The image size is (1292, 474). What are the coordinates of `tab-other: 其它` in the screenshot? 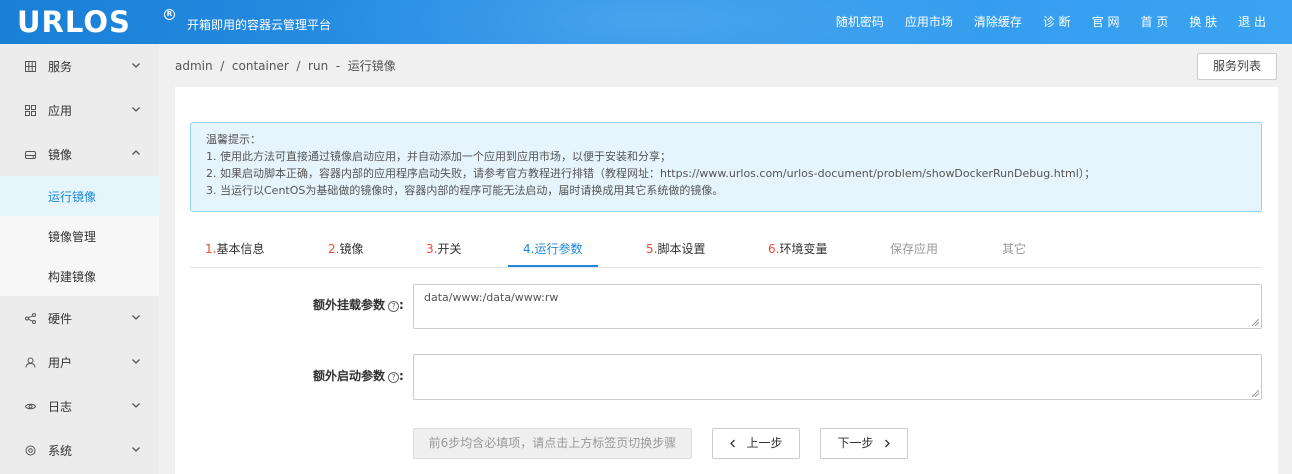 It's located at (1014, 248).